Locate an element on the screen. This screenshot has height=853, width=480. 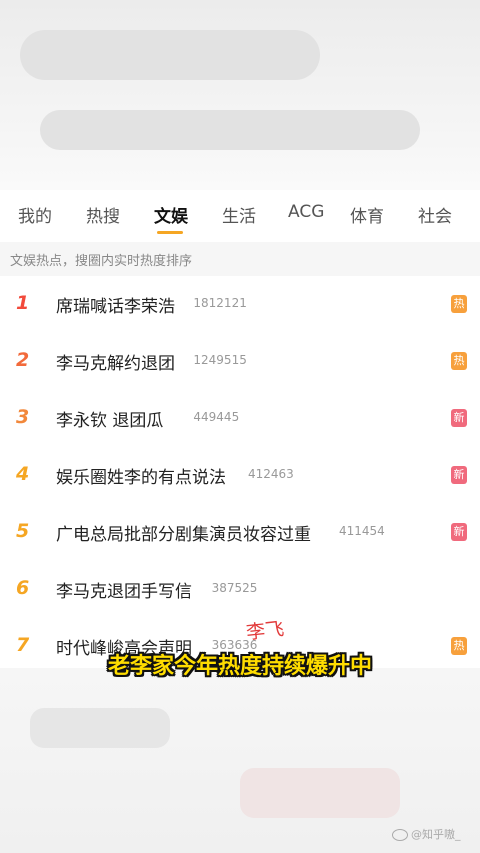
rank-number: 3 is located at coordinates (23, 417).